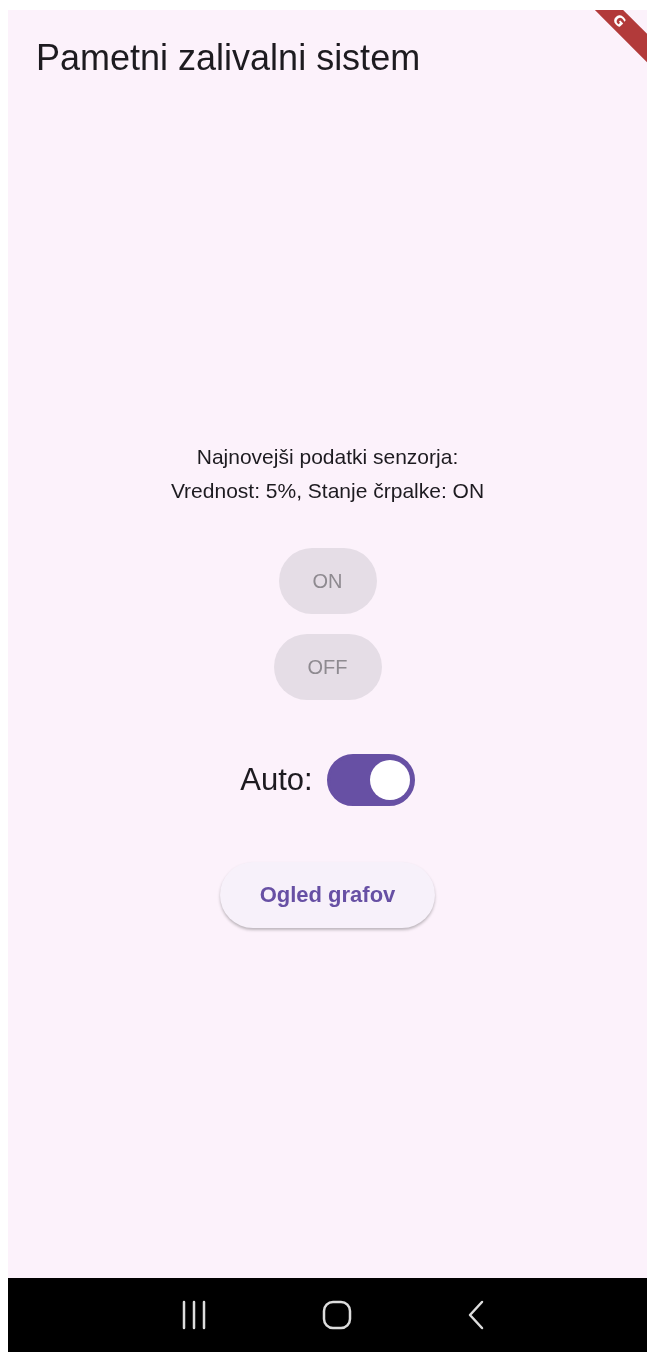 The image size is (647, 1352). I want to click on app-title: Pametni zalivalni sistem, so click(228, 58).